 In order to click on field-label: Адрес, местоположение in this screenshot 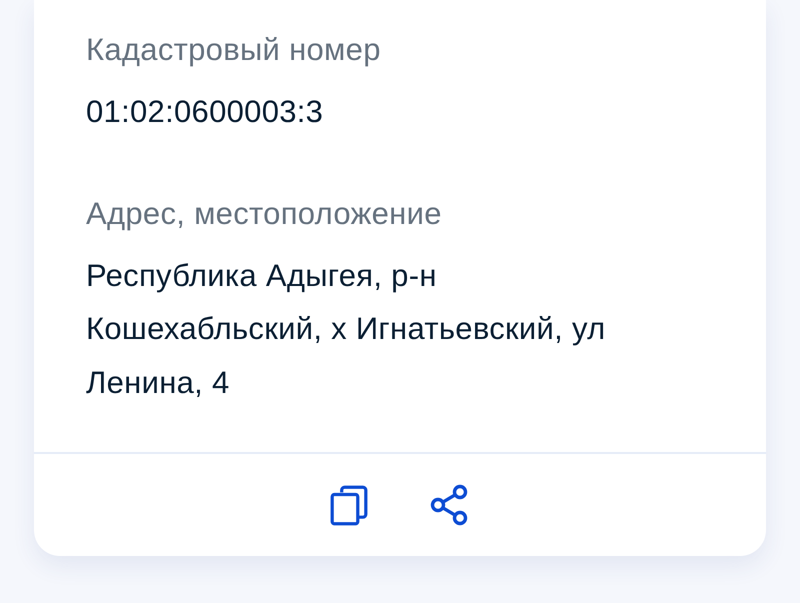, I will do `click(264, 213)`.